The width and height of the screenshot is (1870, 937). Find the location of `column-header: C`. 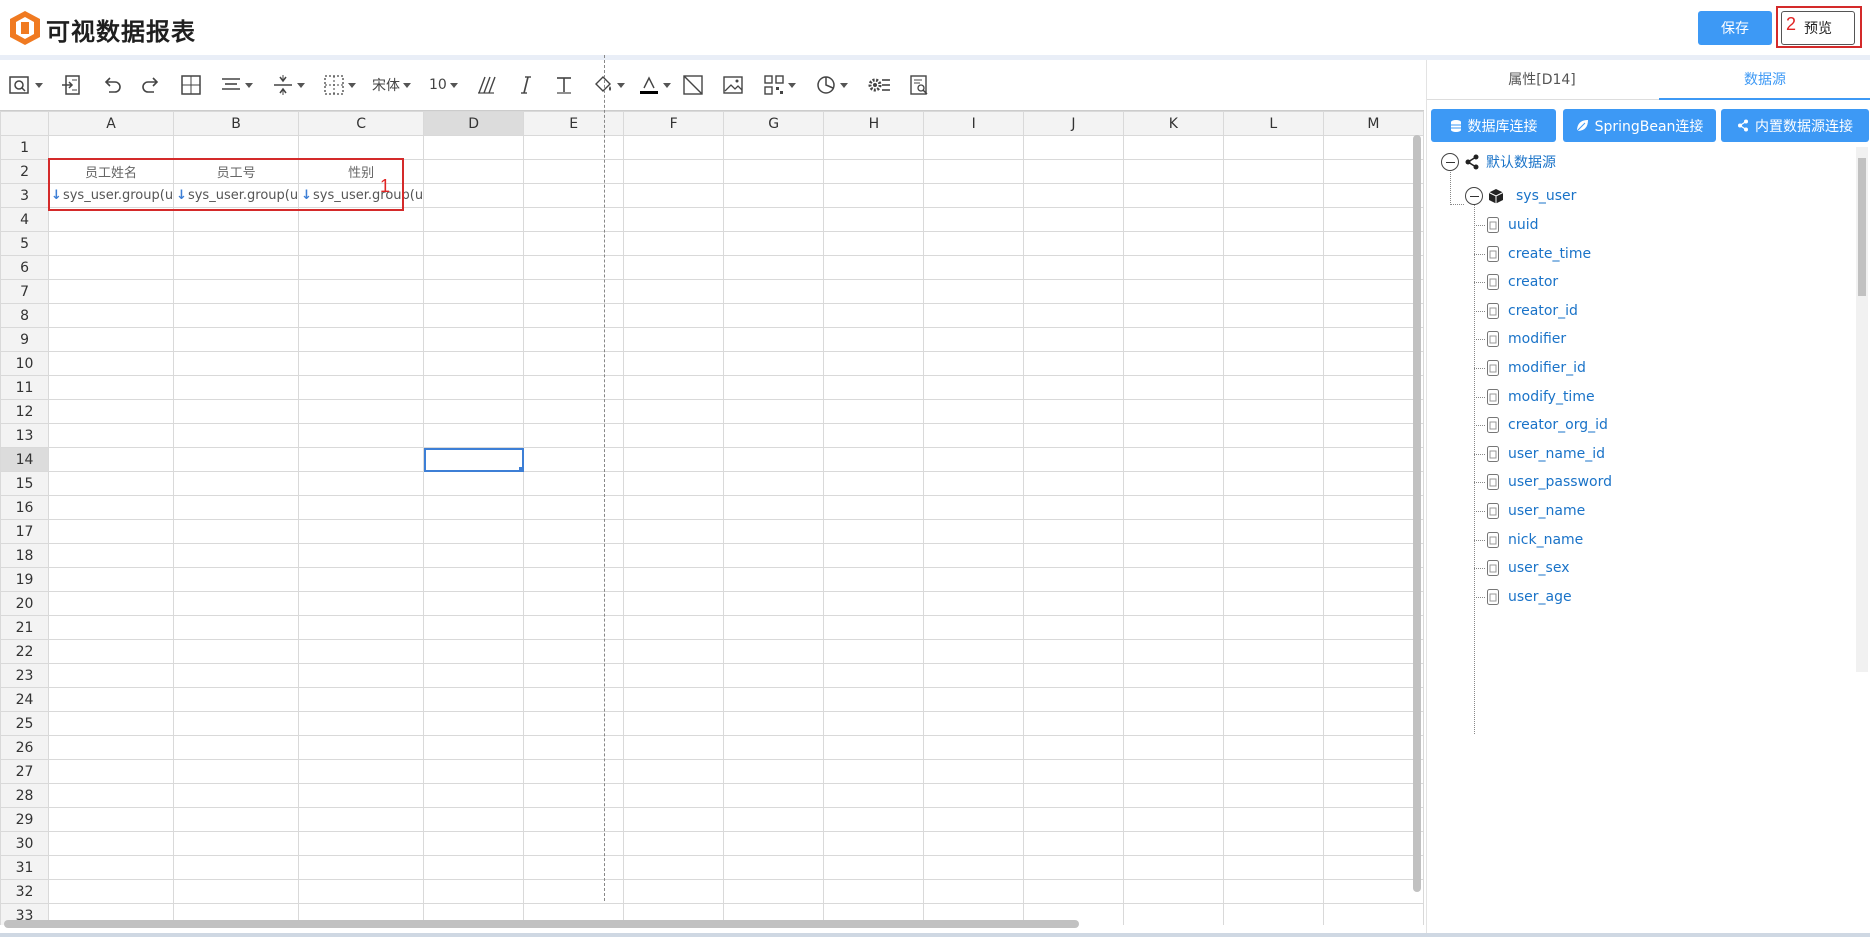

column-header: C is located at coordinates (361, 123).